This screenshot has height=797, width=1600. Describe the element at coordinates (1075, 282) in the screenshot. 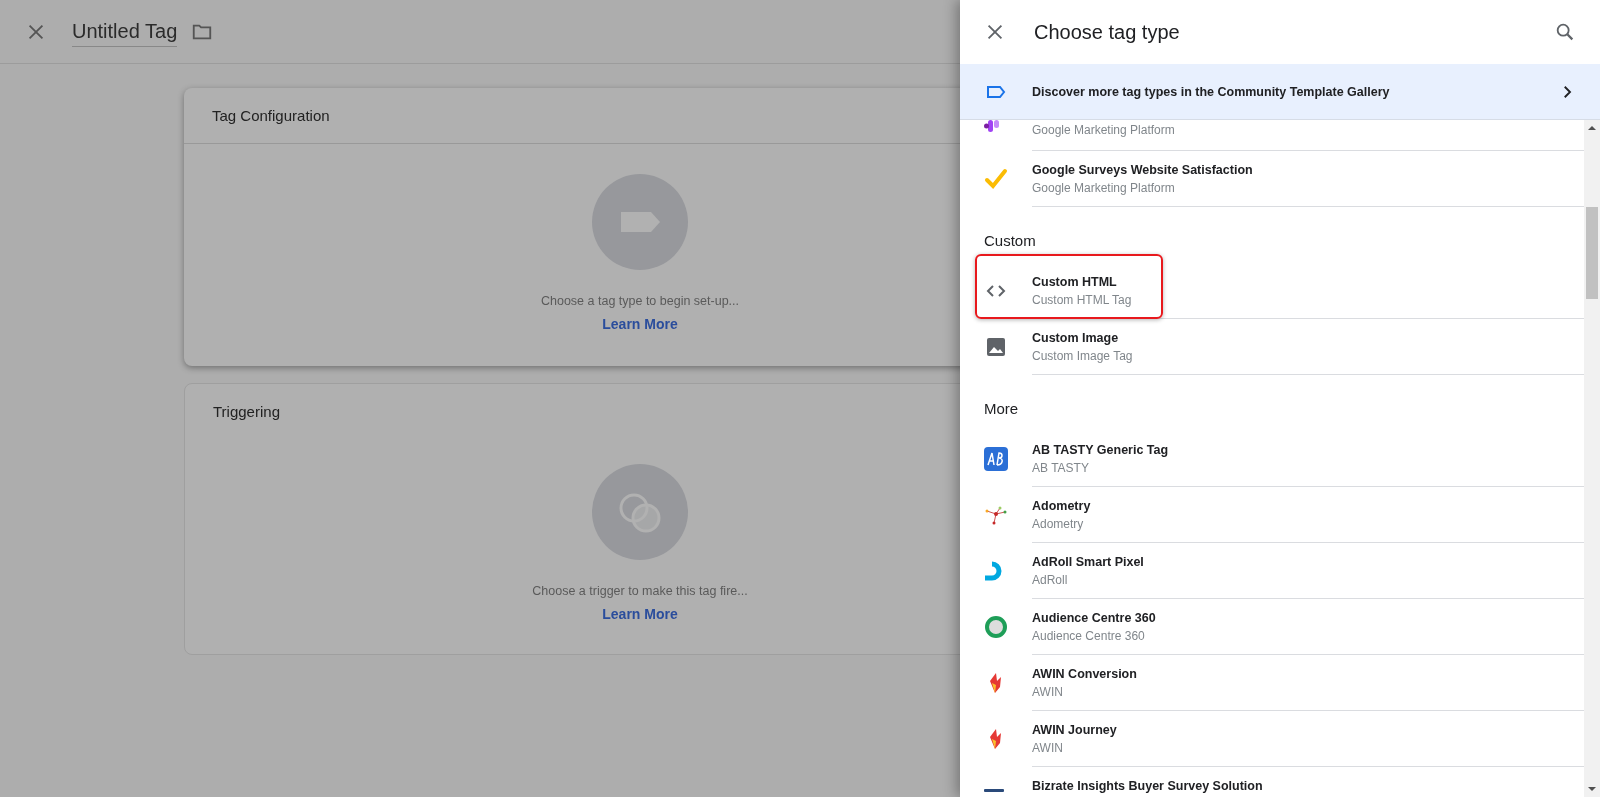

I see `item-title: Custom HTML` at that location.